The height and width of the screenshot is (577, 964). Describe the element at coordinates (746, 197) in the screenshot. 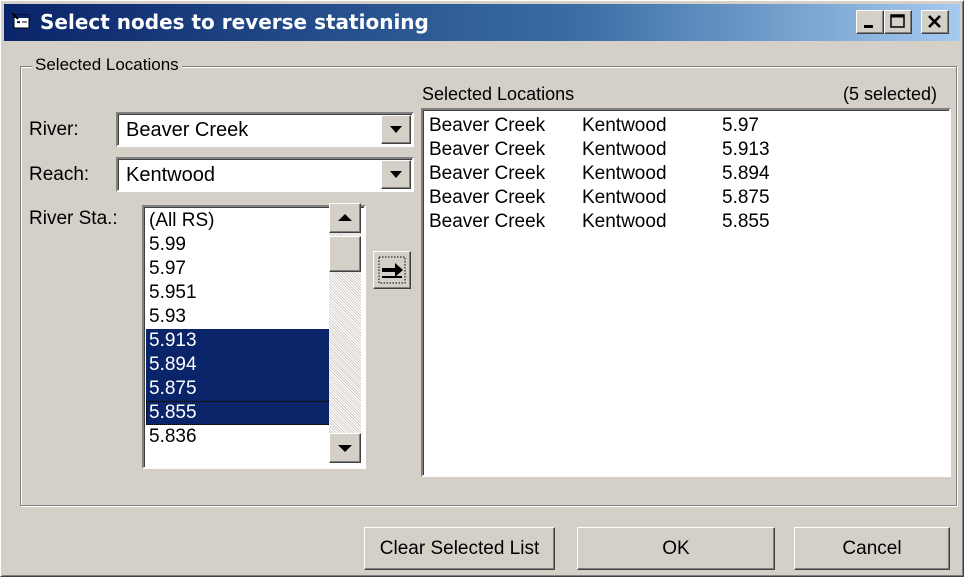

I see `row-rs: 5.875` at that location.